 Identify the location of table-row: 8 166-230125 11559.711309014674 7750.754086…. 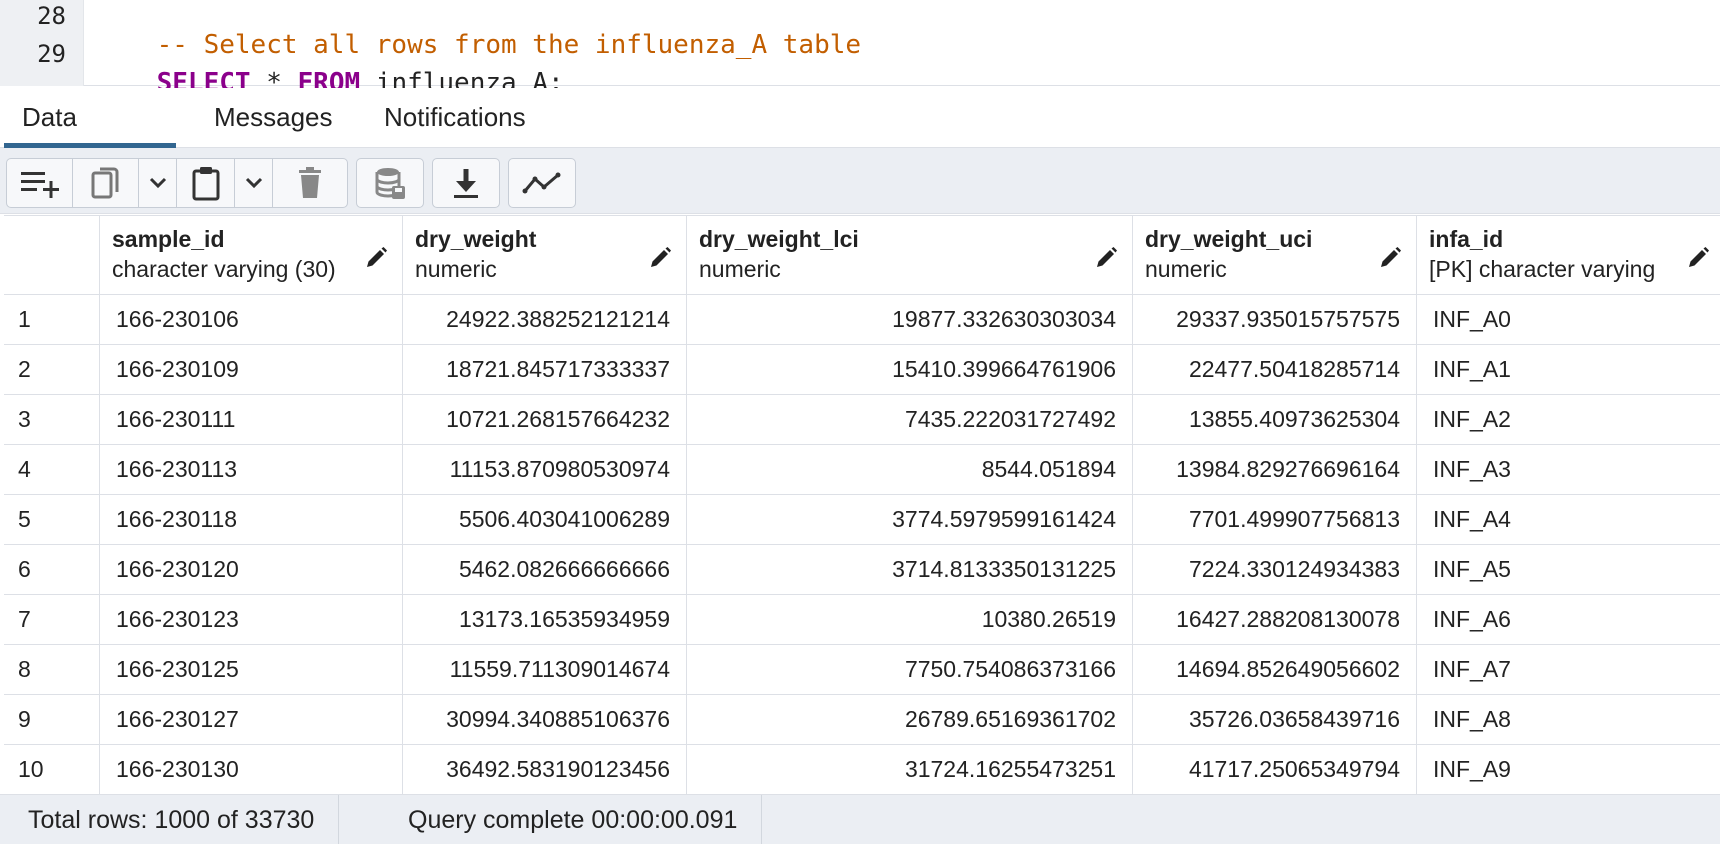
(862, 670).